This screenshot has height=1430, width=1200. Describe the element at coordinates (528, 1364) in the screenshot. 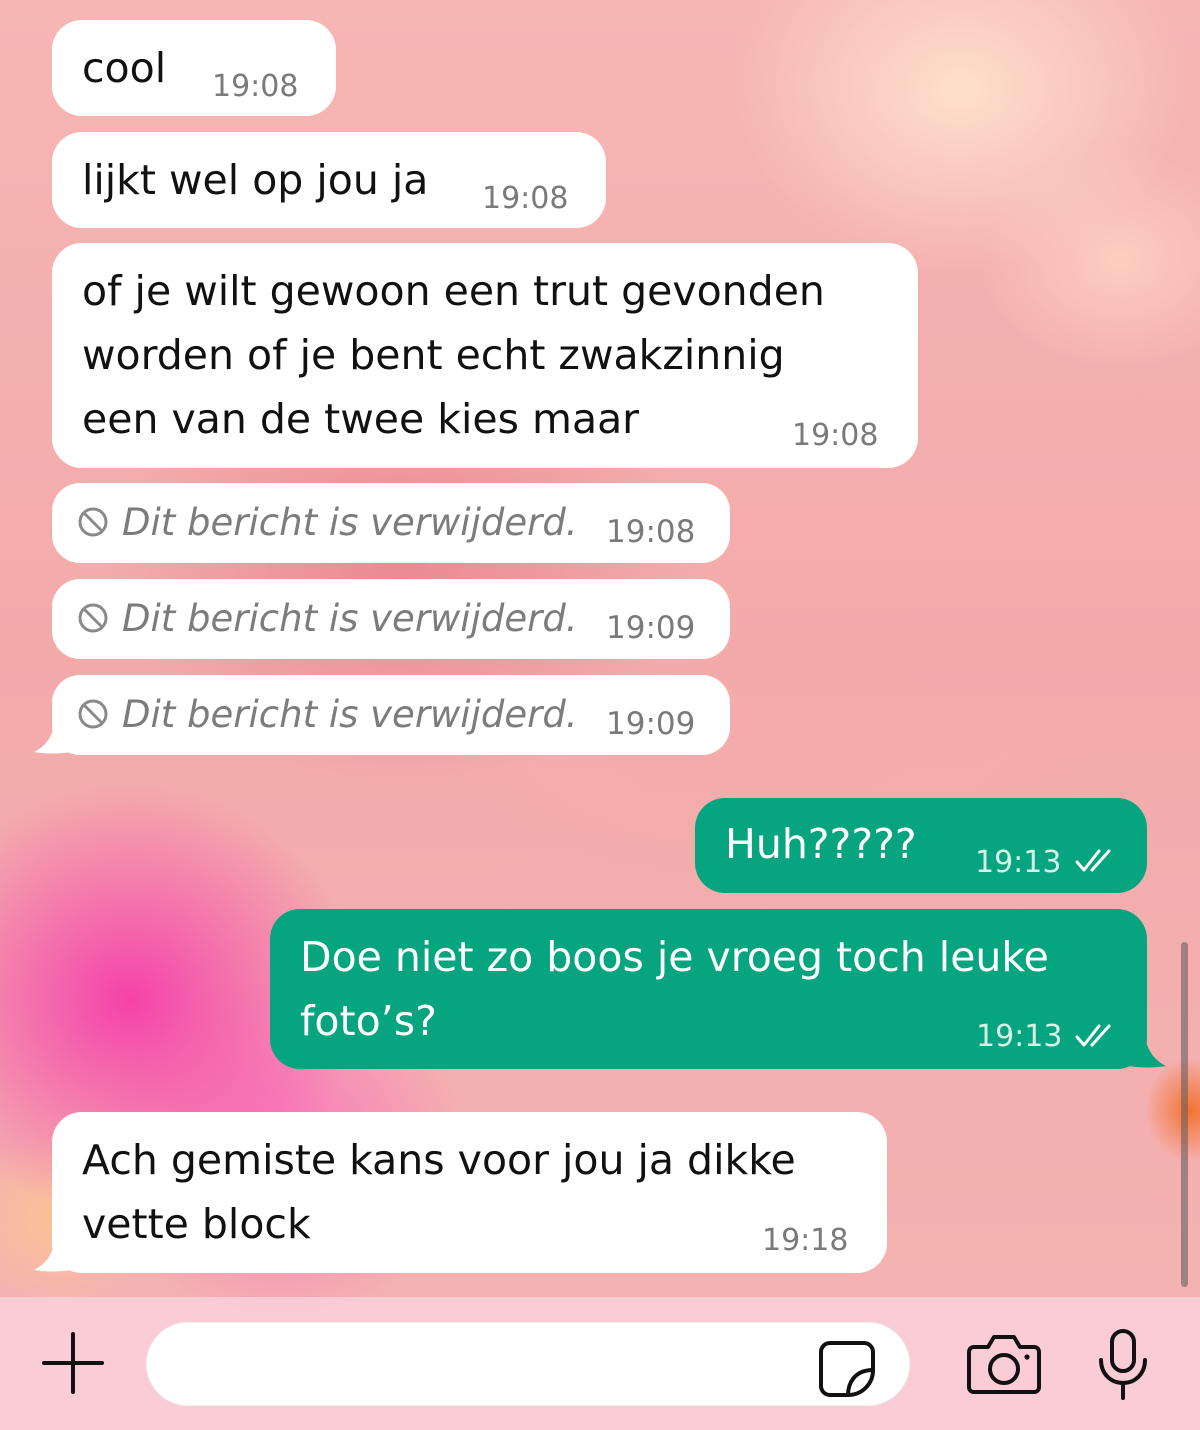

I see `message-input` at that location.